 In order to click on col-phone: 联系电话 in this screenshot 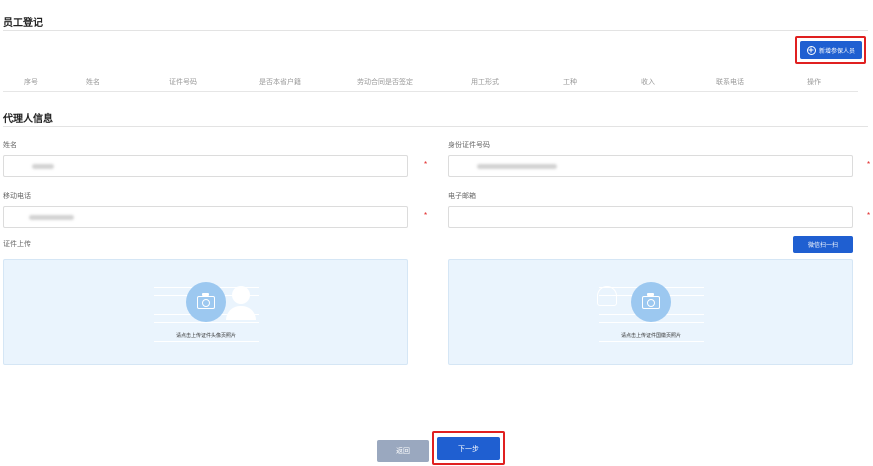, I will do `click(730, 82)`.